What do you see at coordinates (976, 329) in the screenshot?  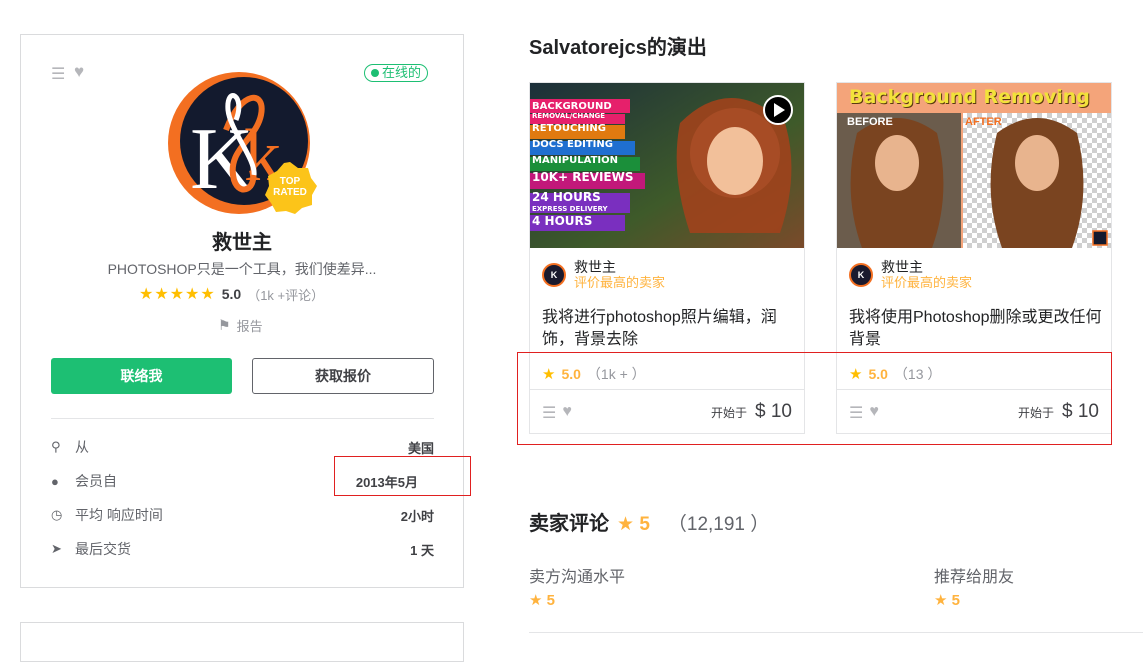 I see `gig-title: 我将使用Photoshop删除或更改任何背景` at bounding box center [976, 329].